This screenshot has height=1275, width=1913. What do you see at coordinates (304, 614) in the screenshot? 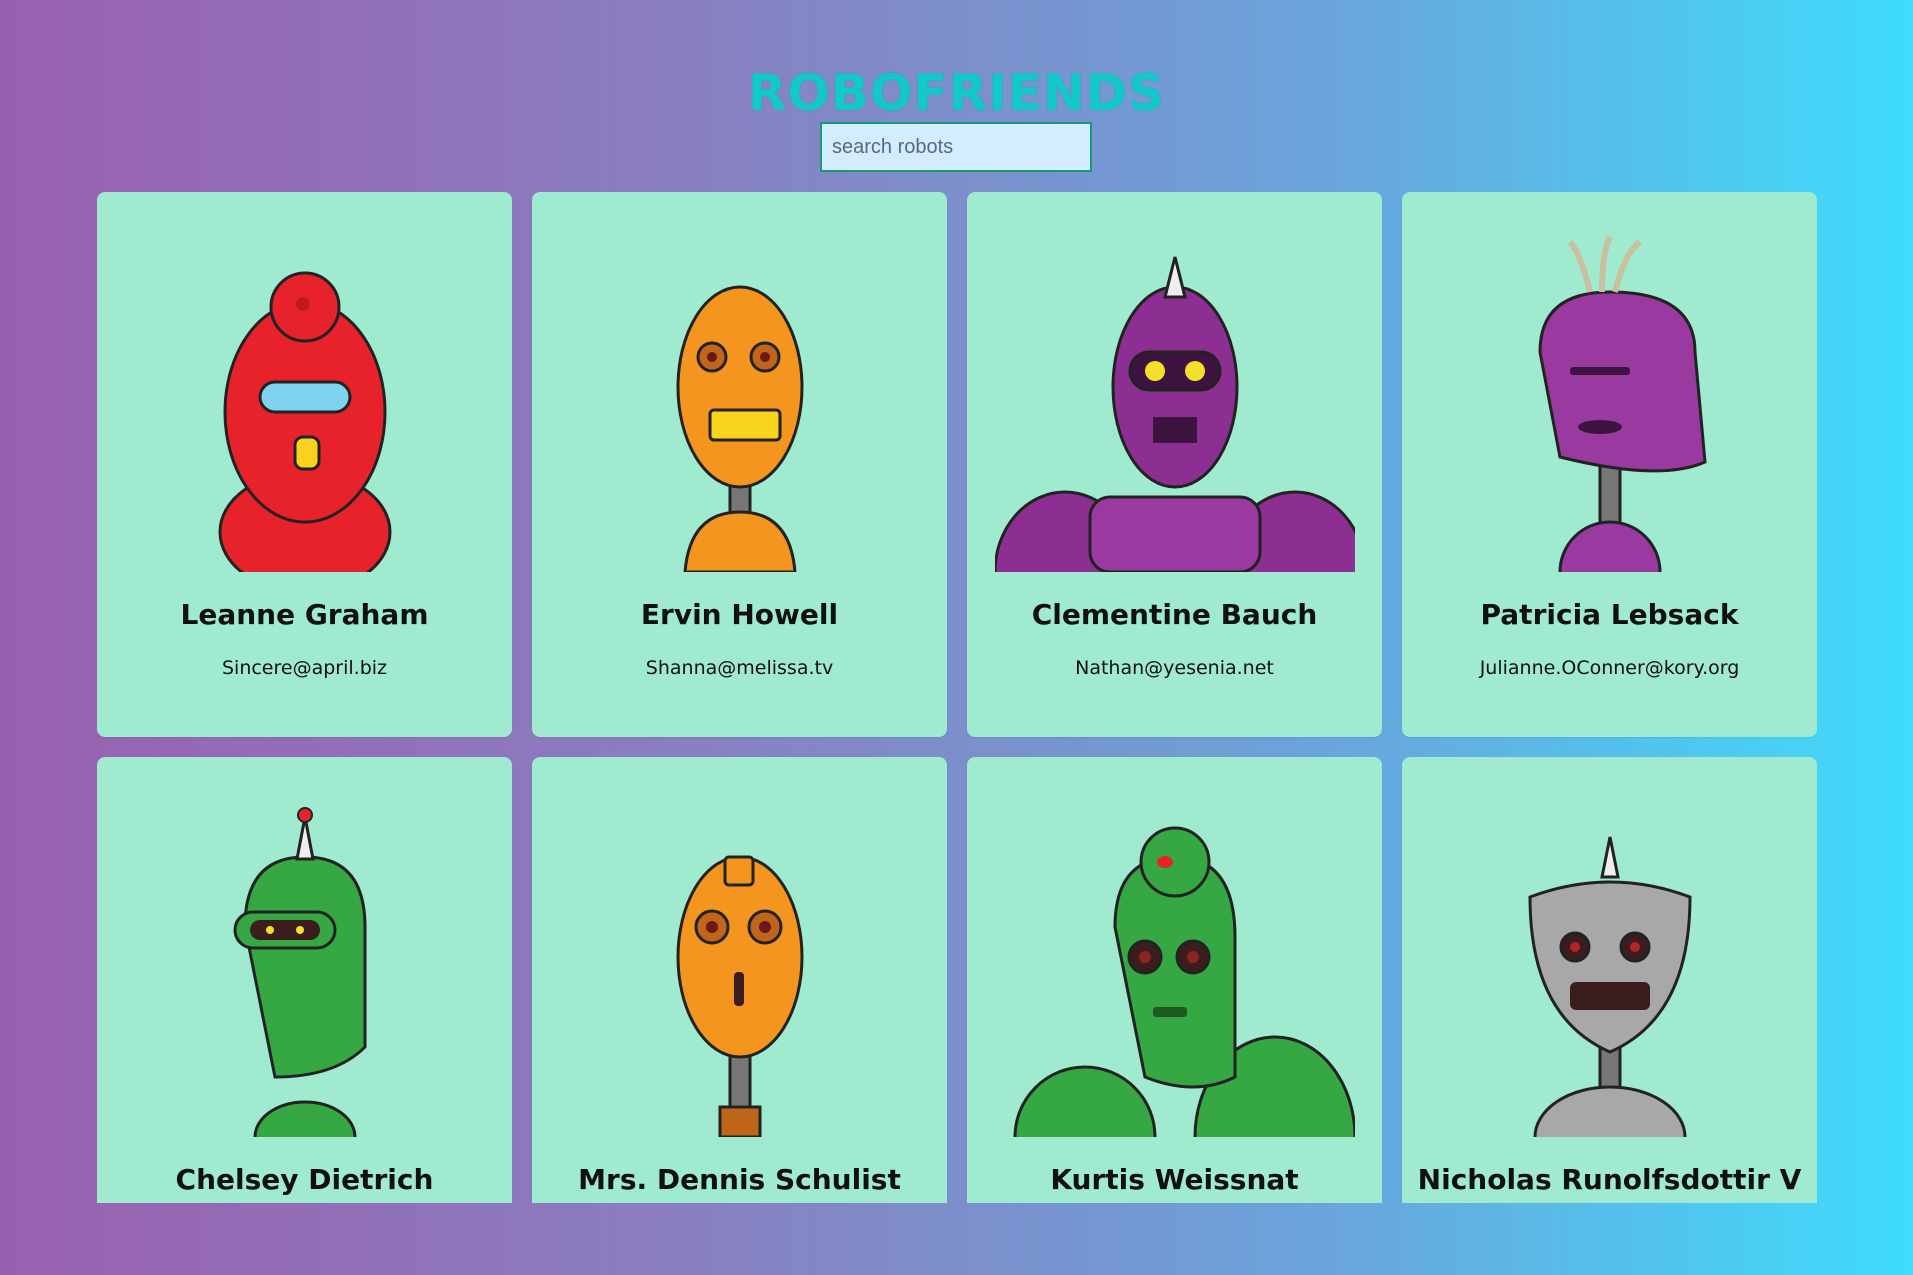
I see `robot-name: Leanne Graham` at bounding box center [304, 614].